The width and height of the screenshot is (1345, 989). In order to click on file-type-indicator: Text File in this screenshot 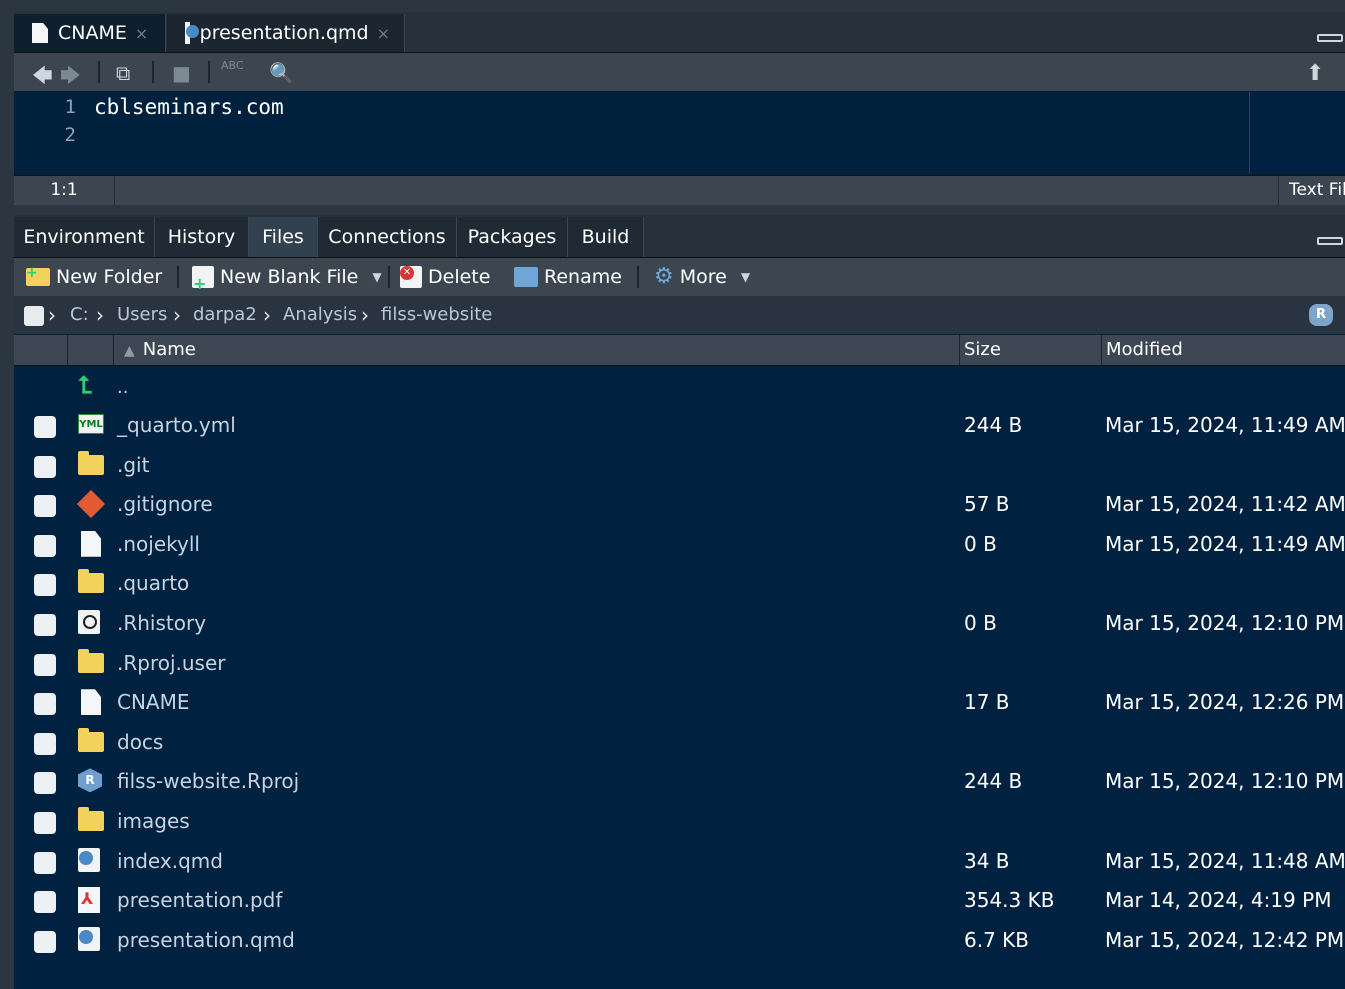, I will do `click(1311, 190)`.